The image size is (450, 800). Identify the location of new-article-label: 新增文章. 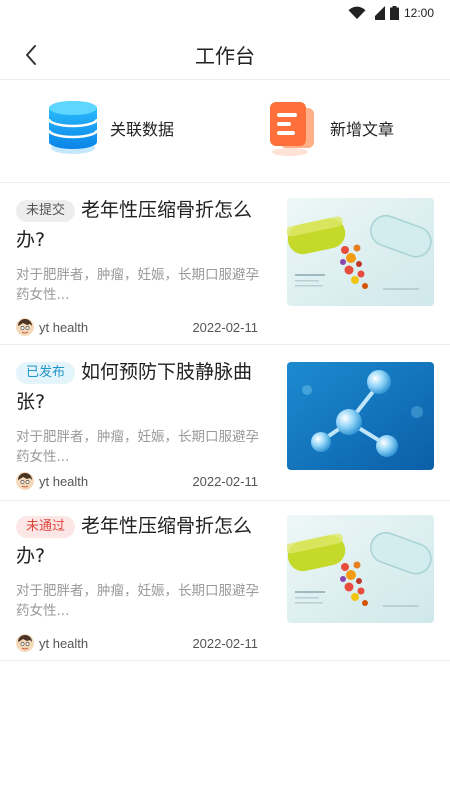
(362, 129).